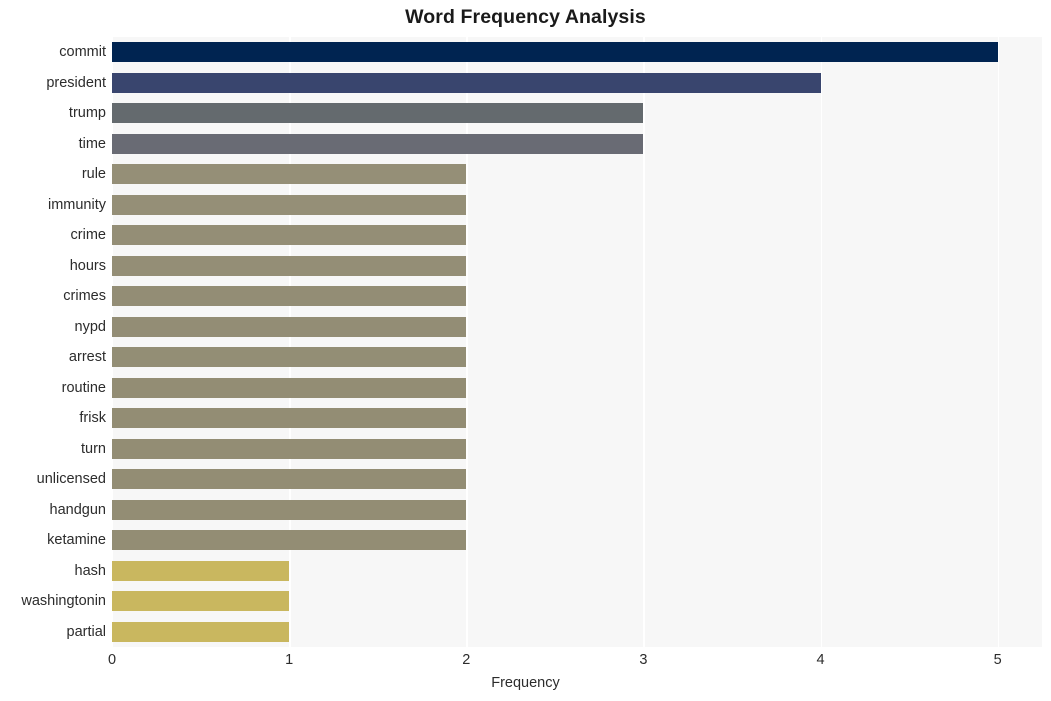  What do you see at coordinates (83, 387) in the screenshot?
I see `y-axis-tick-label: routine` at bounding box center [83, 387].